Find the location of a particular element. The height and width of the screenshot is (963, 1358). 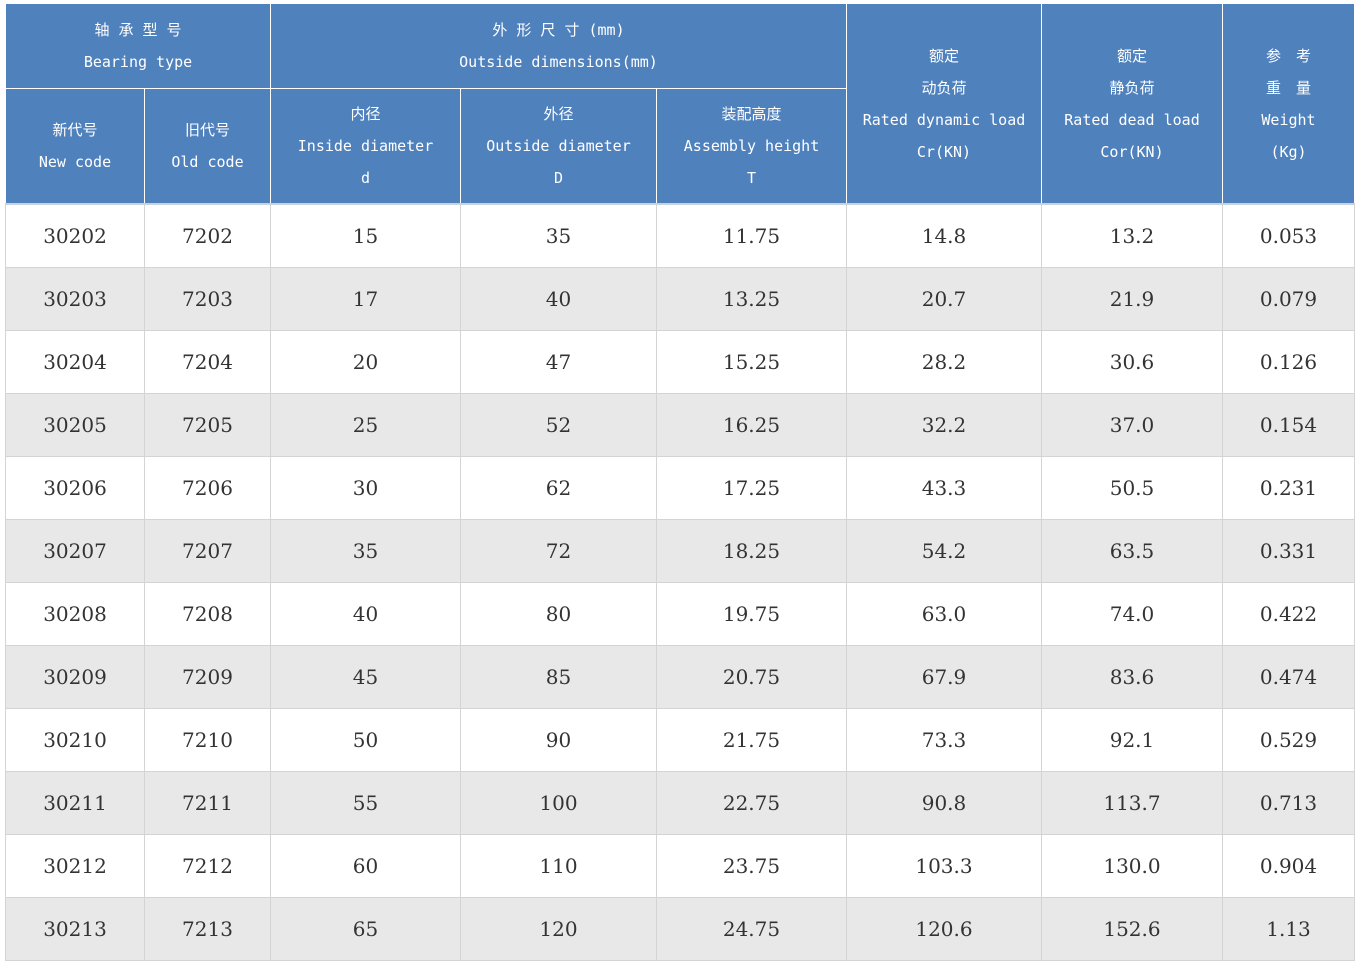

header-outside-dimensions: 外 形 尺 寸 (mm) Outside dimensions(mm) is located at coordinates (558, 46).